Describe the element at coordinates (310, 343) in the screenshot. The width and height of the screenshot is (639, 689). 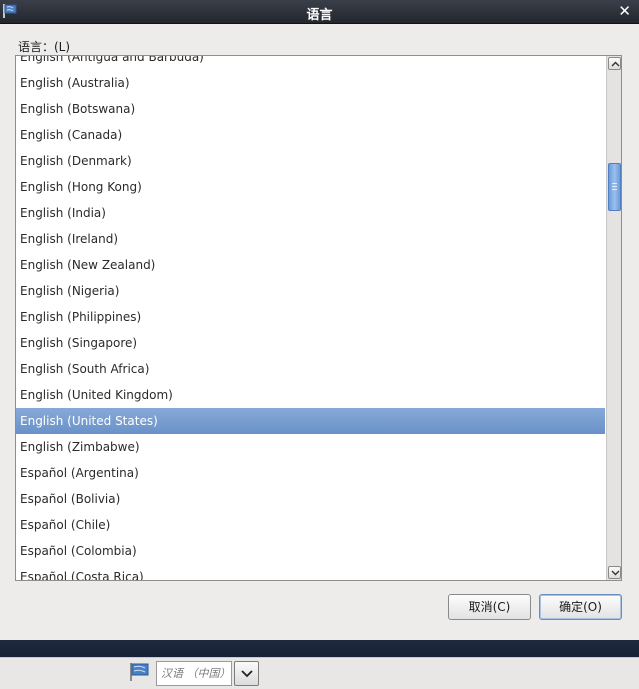
I see `list-item: English (Singapore)` at that location.